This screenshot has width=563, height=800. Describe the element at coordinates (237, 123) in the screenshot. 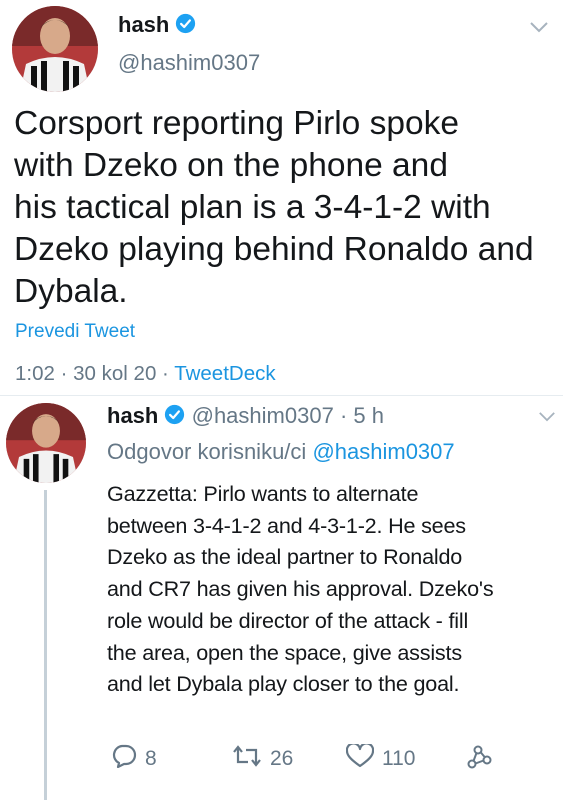

I see `tweet-text-line: Corsport reporting Pirlo spoke` at that location.